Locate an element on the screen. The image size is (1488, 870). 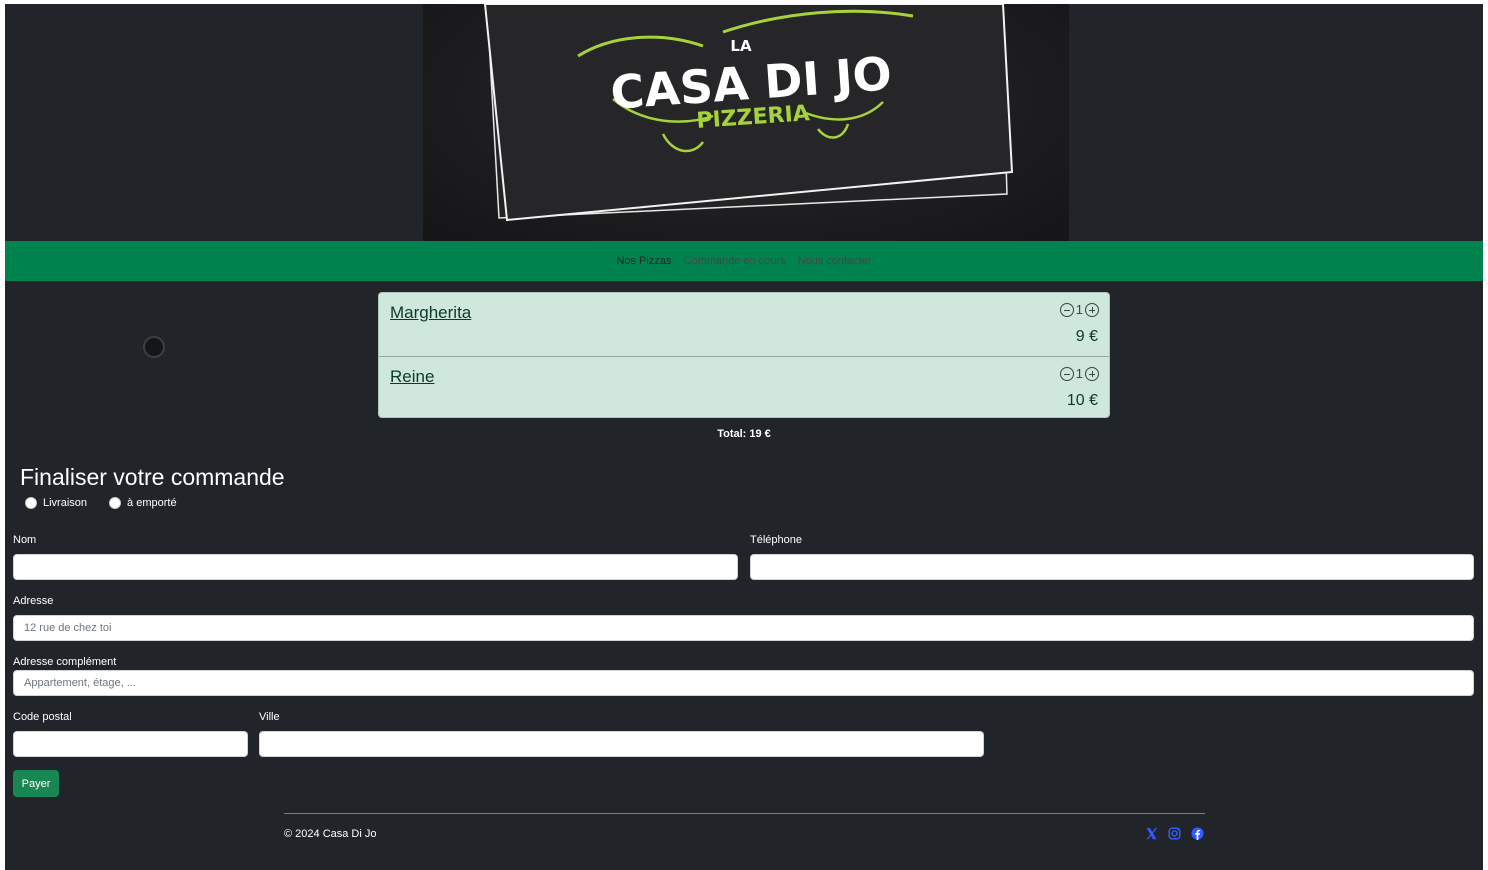
x-icon is located at coordinates (1151, 833).